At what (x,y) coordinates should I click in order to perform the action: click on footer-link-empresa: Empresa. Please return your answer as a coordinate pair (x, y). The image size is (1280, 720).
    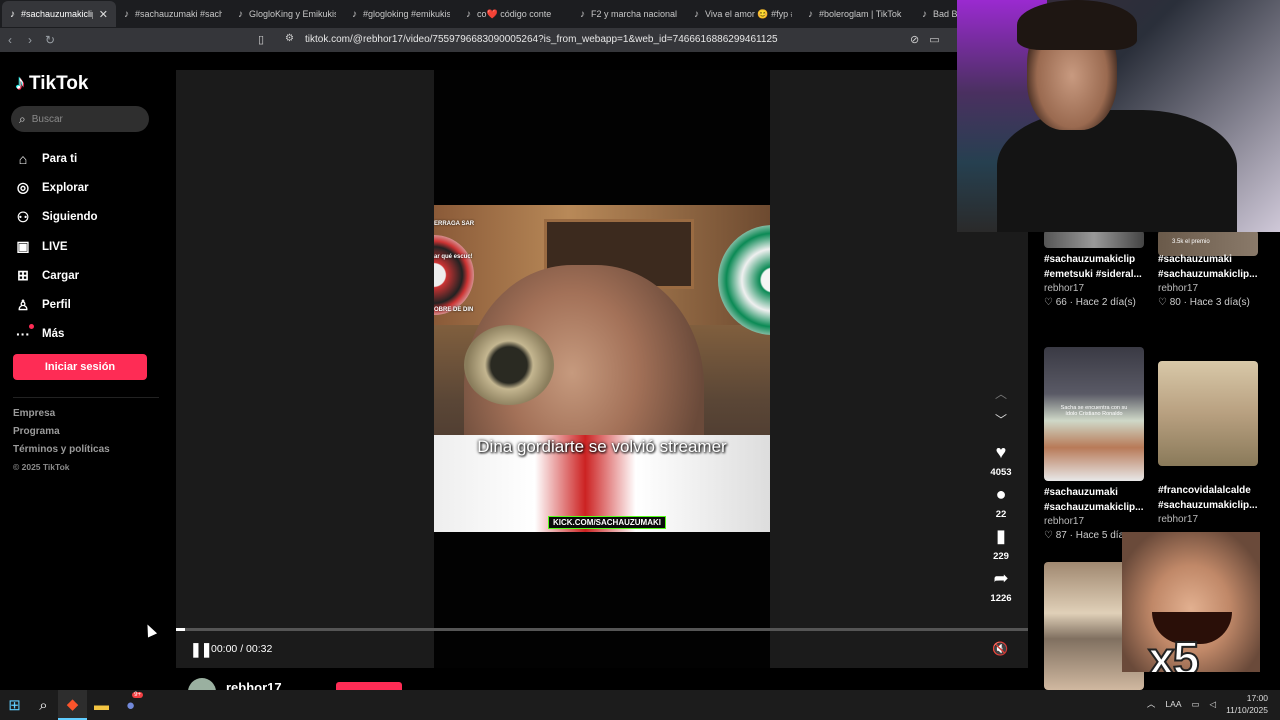
    Looking at the image, I should click on (61, 417).